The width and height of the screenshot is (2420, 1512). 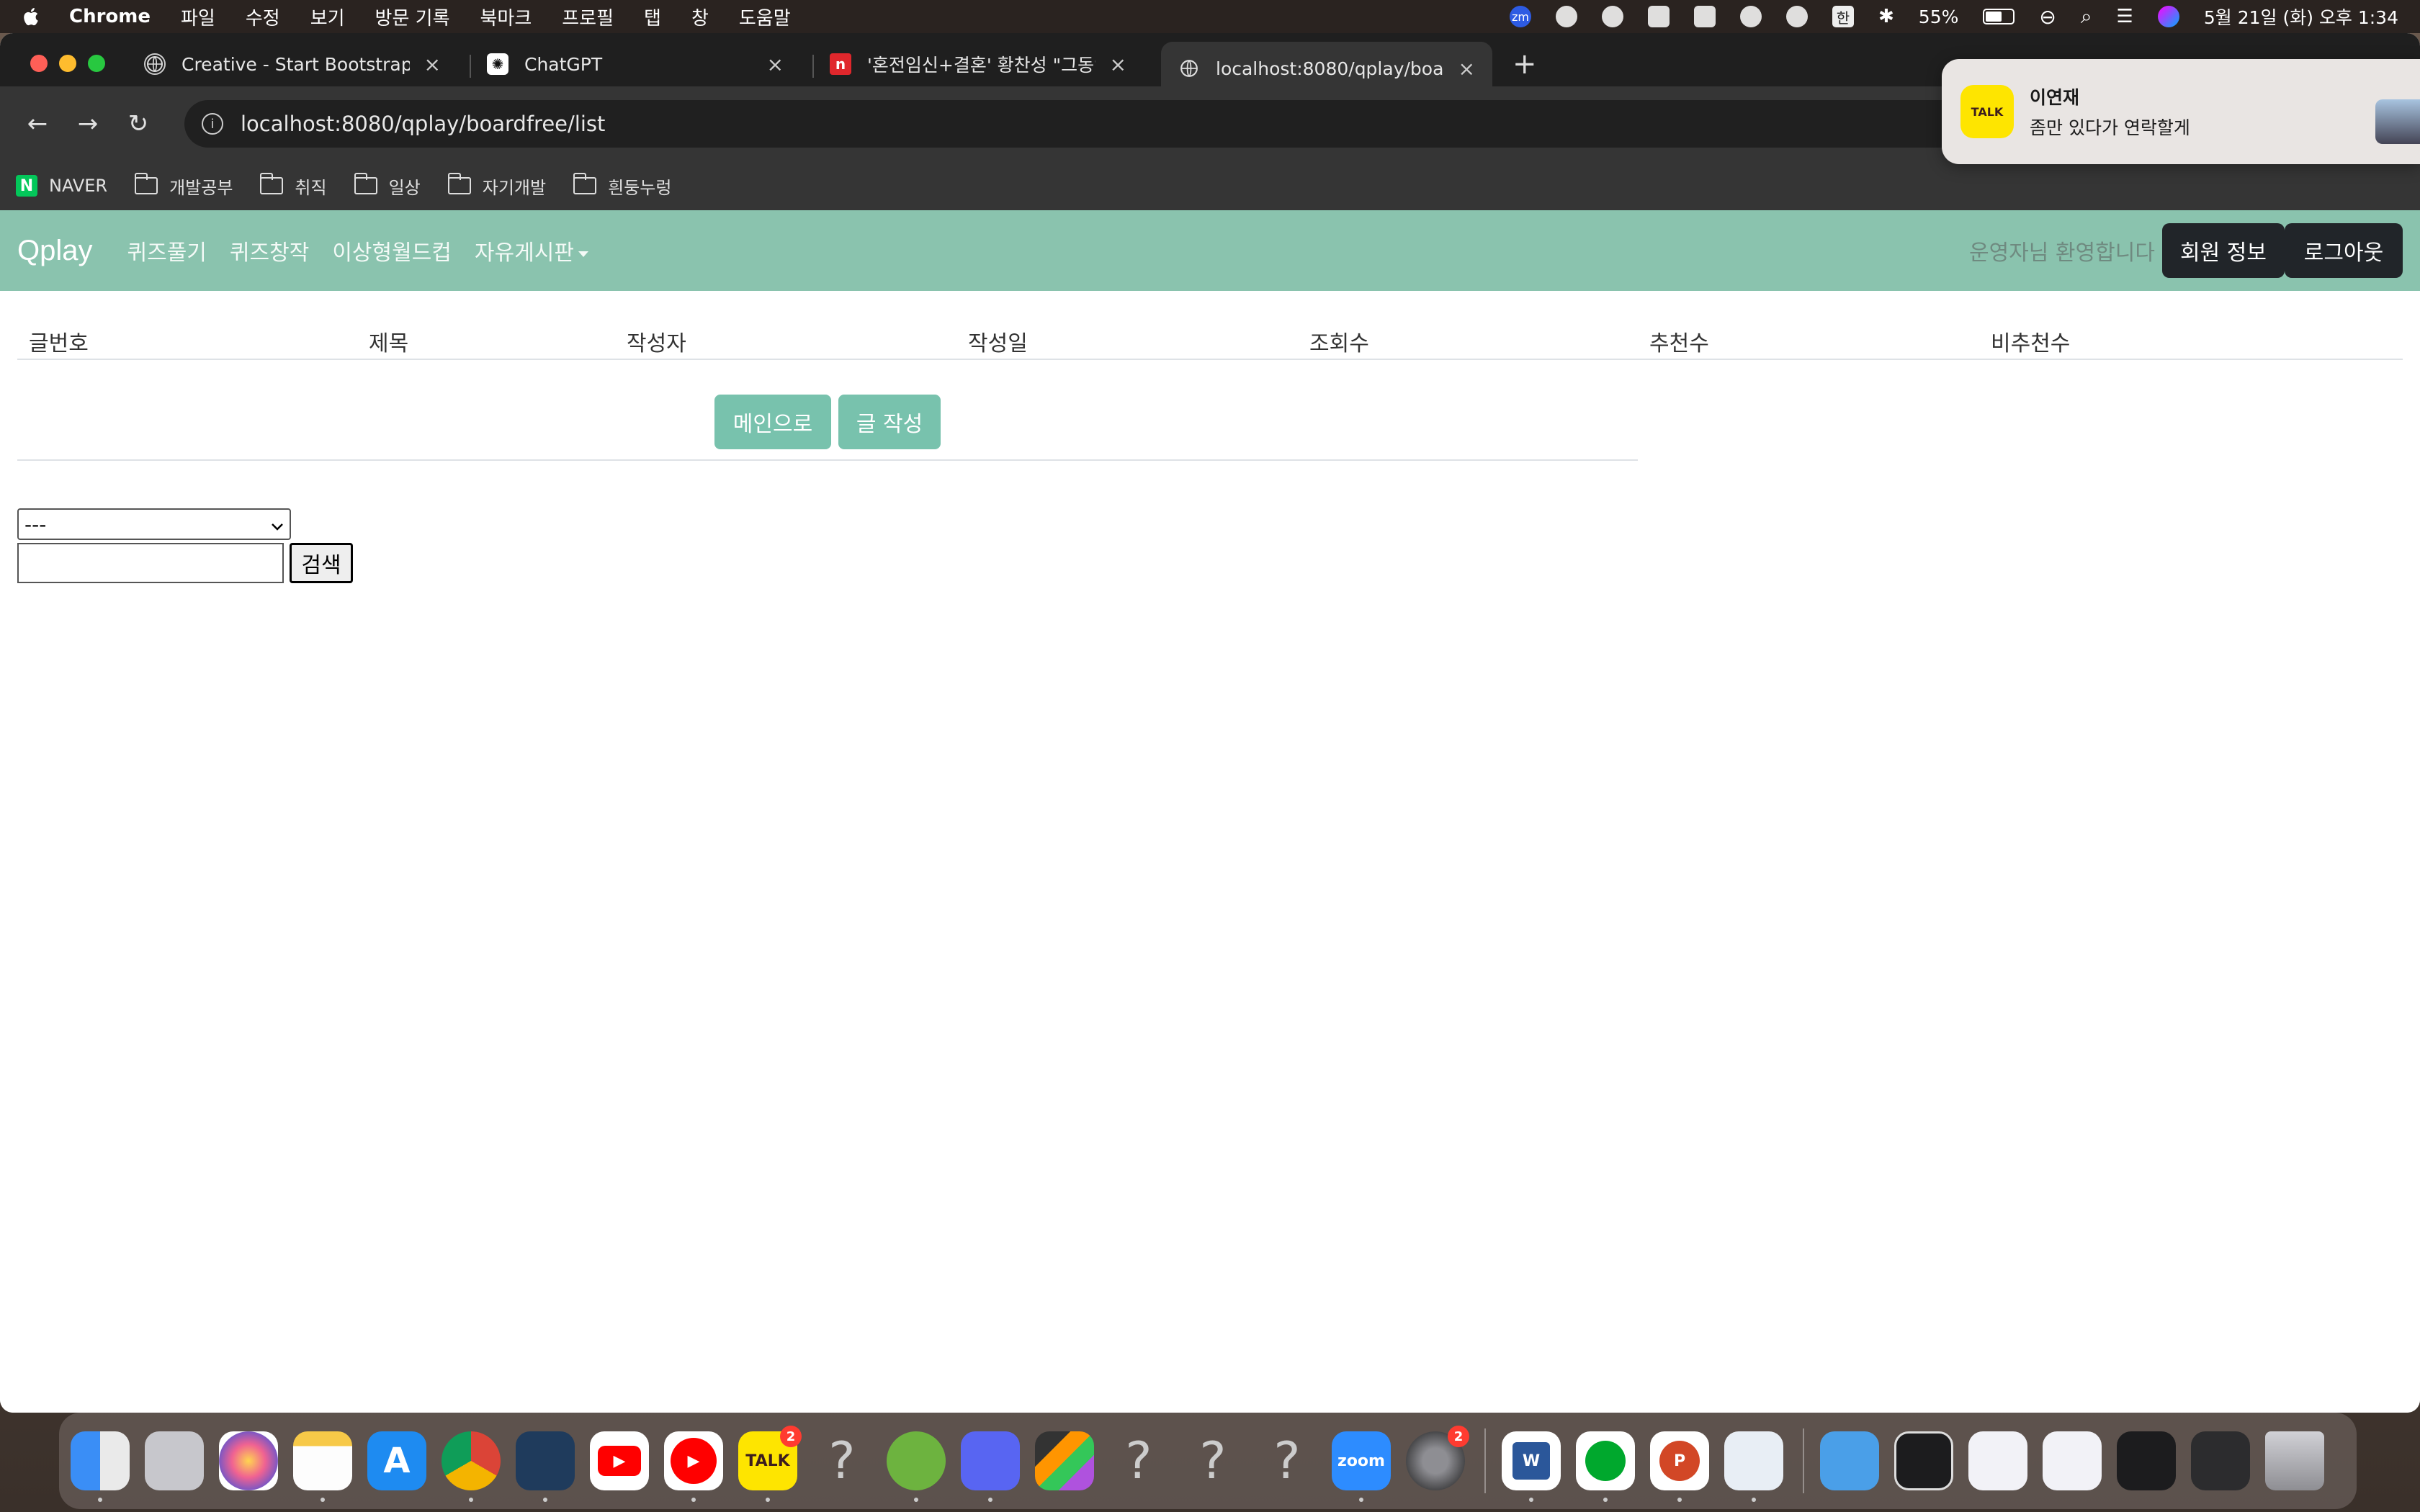 What do you see at coordinates (622, 186) in the screenshot?
I see `bookmark-folder-dogs: 흰둥누렁` at bounding box center [622, 186].